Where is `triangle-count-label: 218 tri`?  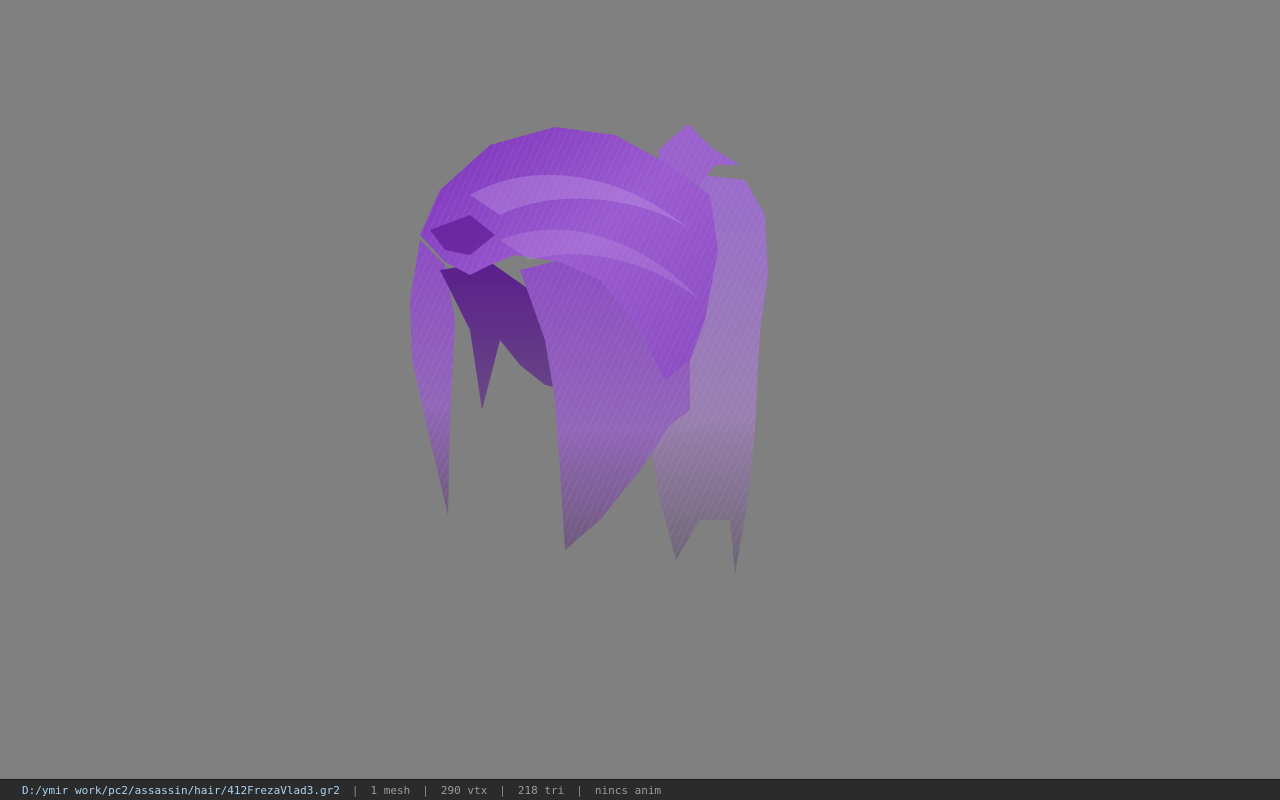
triangle-count-label: 218 tri is located at coordinates (541, 790).